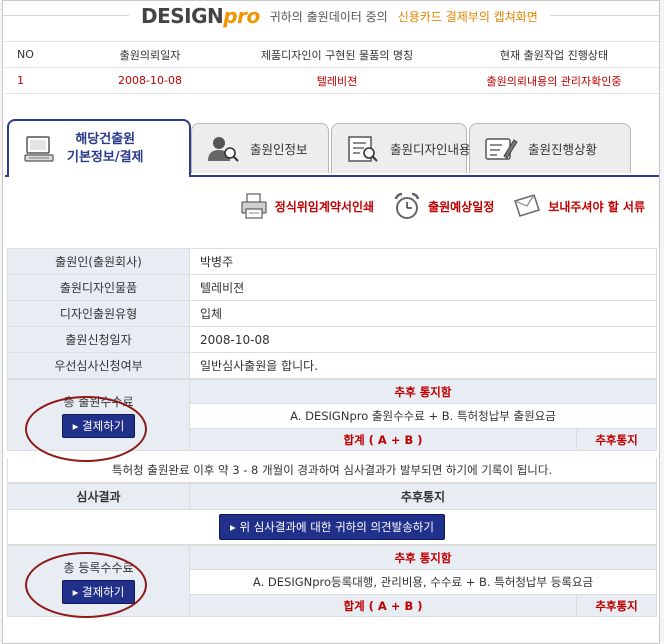  What do you see at coordinates (254, 206) in the screenshot?
I see `printer-icon` at bounding box center [254, 206].